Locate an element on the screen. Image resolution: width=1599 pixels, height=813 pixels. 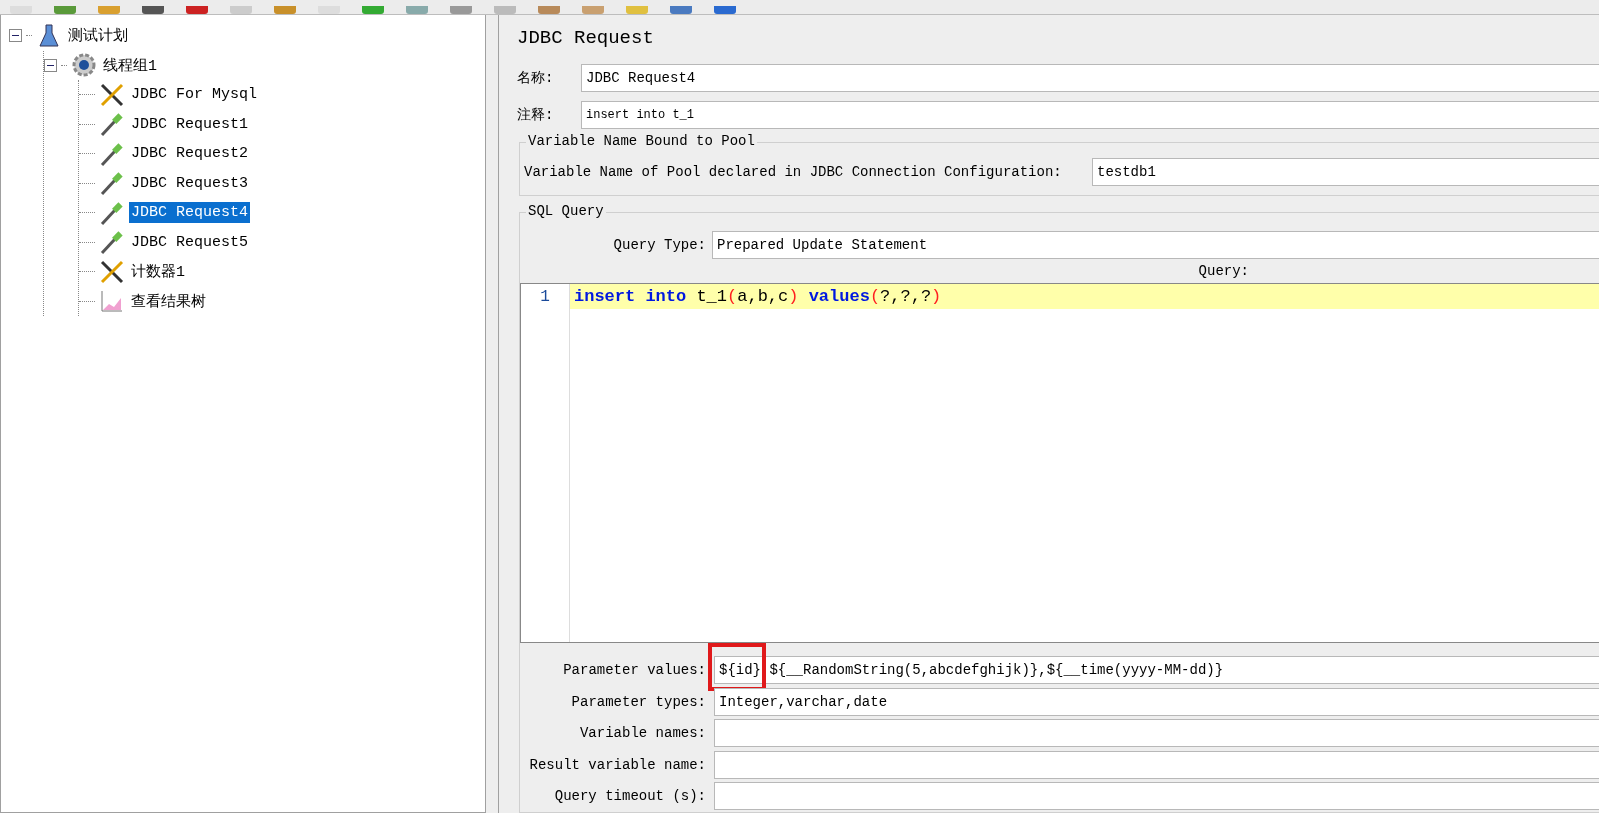
input-field: JDBC Request4 is located at coordinates (1090, 78).